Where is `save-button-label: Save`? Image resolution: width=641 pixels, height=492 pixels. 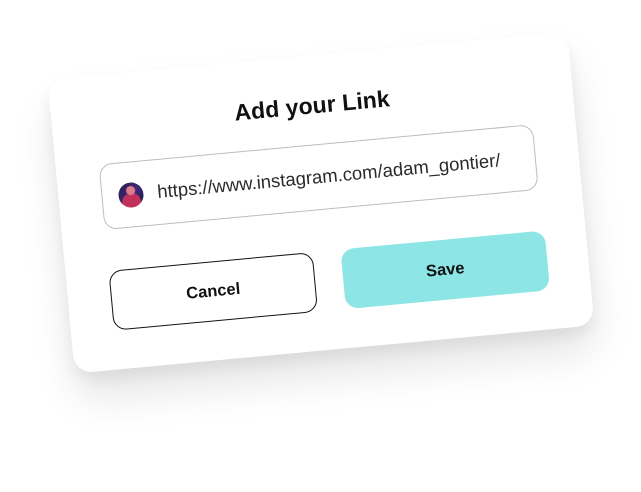
save-button-label: Save is located at coordinates (445, 269).